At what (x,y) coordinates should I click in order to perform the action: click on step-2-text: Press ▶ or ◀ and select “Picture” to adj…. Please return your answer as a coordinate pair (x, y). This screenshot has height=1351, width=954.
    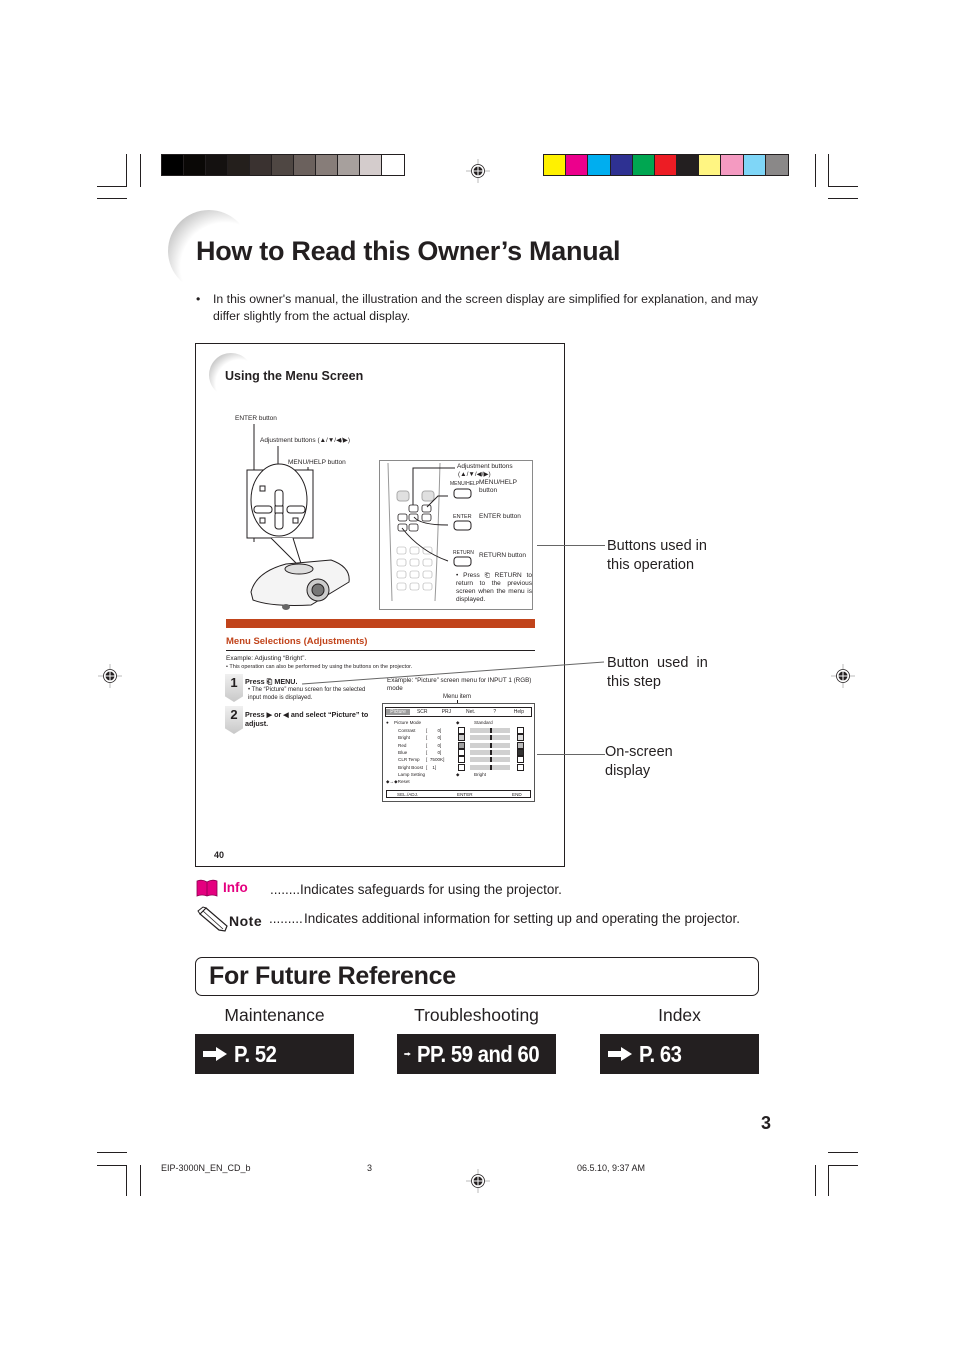
    Looking at the image, I should click on (307, 719).